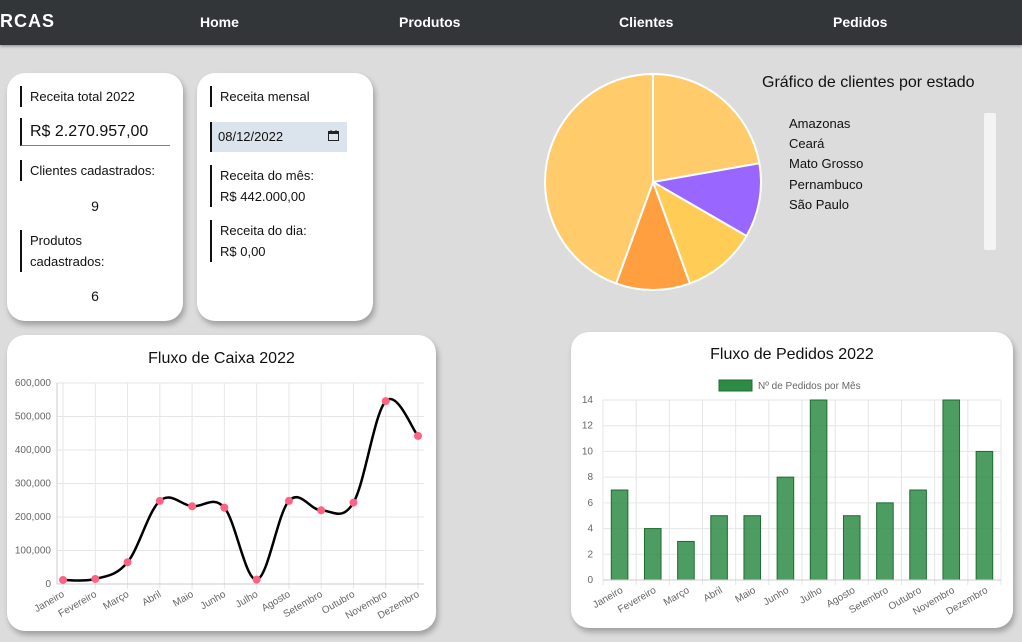 This screenshot has width=1022, height=642. Describe the element at coordinates (27, 21) in the screenshot. I see `logo: RCAS` at that location.